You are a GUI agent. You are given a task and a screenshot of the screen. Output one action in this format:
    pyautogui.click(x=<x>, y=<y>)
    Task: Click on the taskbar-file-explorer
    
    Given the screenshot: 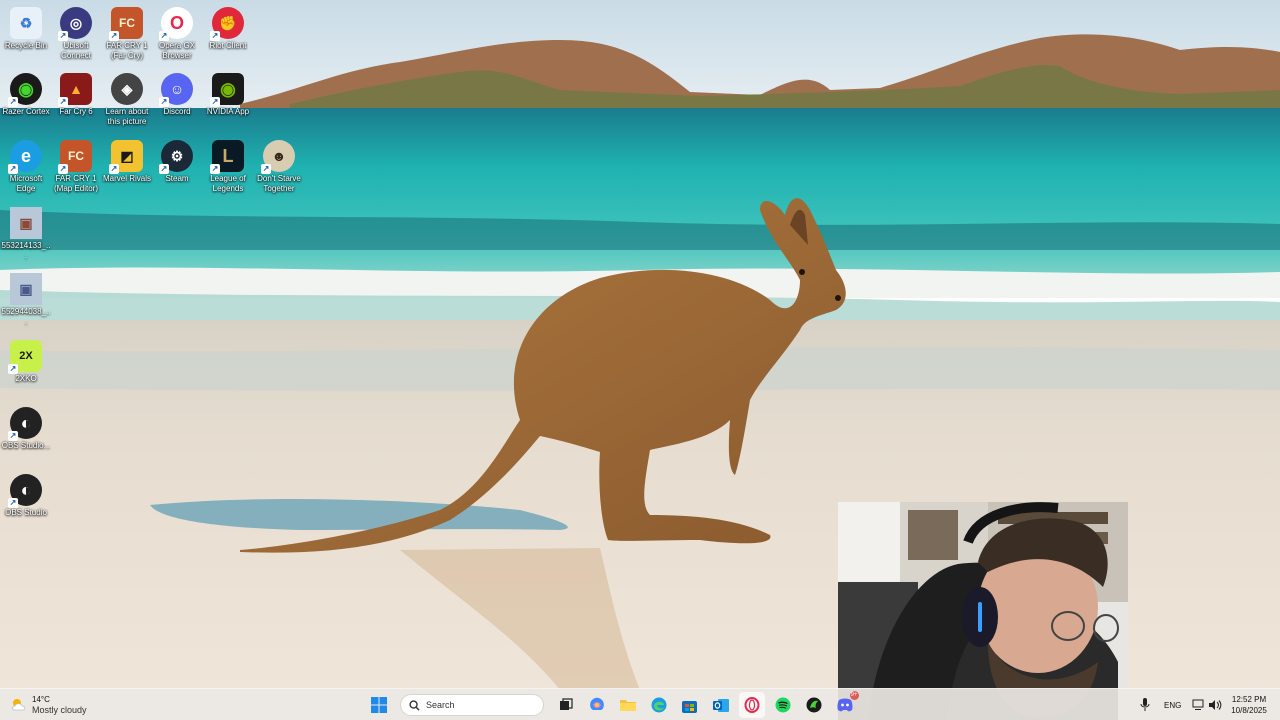 What is the action you would take?
    pyautogui.click(x=628, y=705)
    